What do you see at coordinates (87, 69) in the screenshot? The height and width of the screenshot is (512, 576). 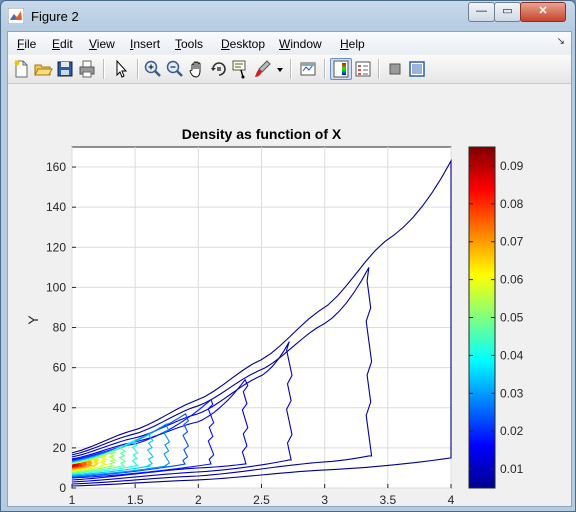 I see `print-icon` at bounding box center [87, 69].